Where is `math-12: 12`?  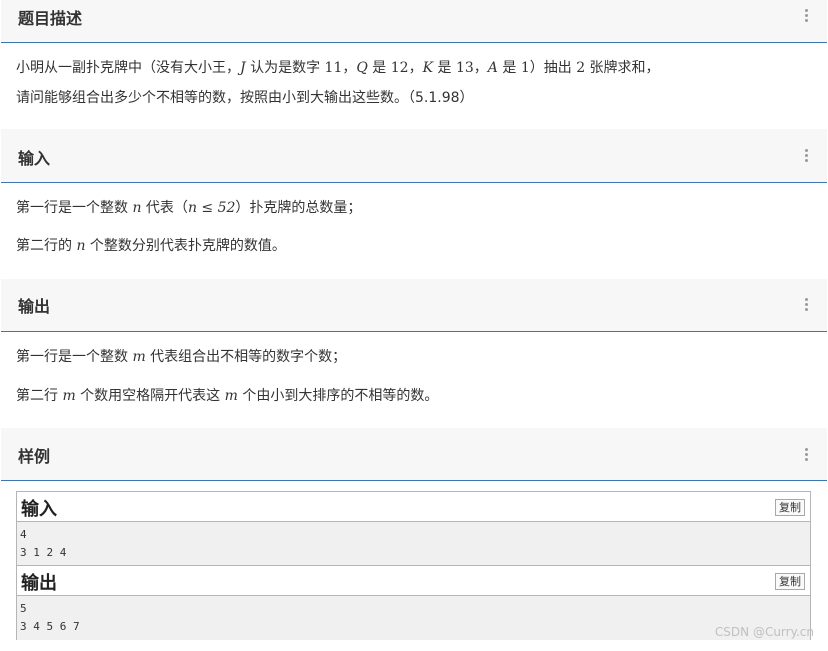
math-12: 12 is located at coordinates (399, 68).